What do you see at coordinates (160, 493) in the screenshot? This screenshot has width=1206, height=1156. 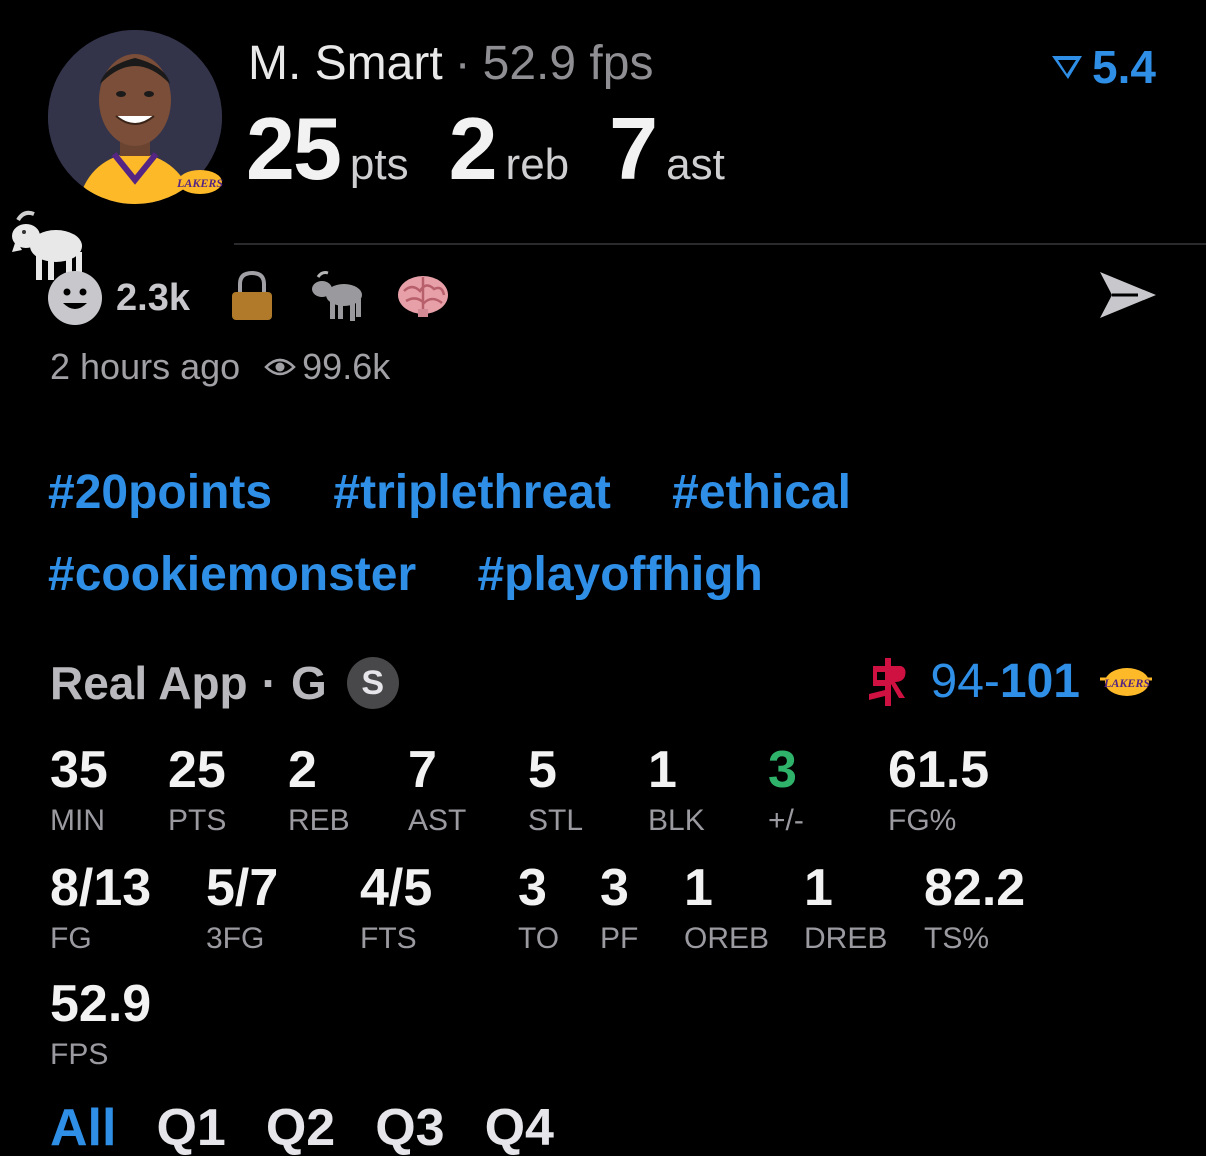 I see `hashtag: #20points` at bounding box center [160, 493].